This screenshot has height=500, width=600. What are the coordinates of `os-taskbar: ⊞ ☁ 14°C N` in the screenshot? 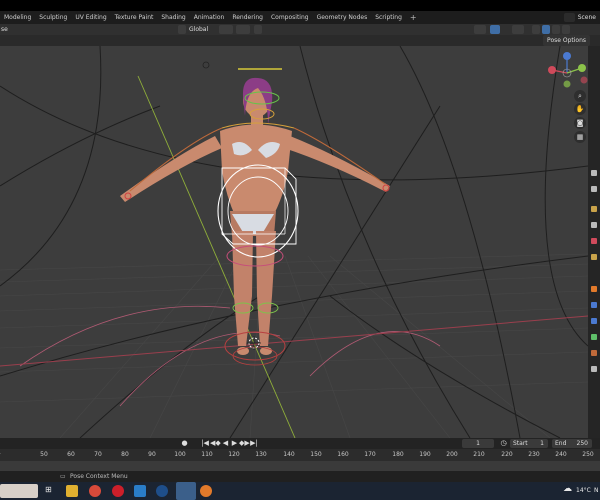 It's located at (300, 491).